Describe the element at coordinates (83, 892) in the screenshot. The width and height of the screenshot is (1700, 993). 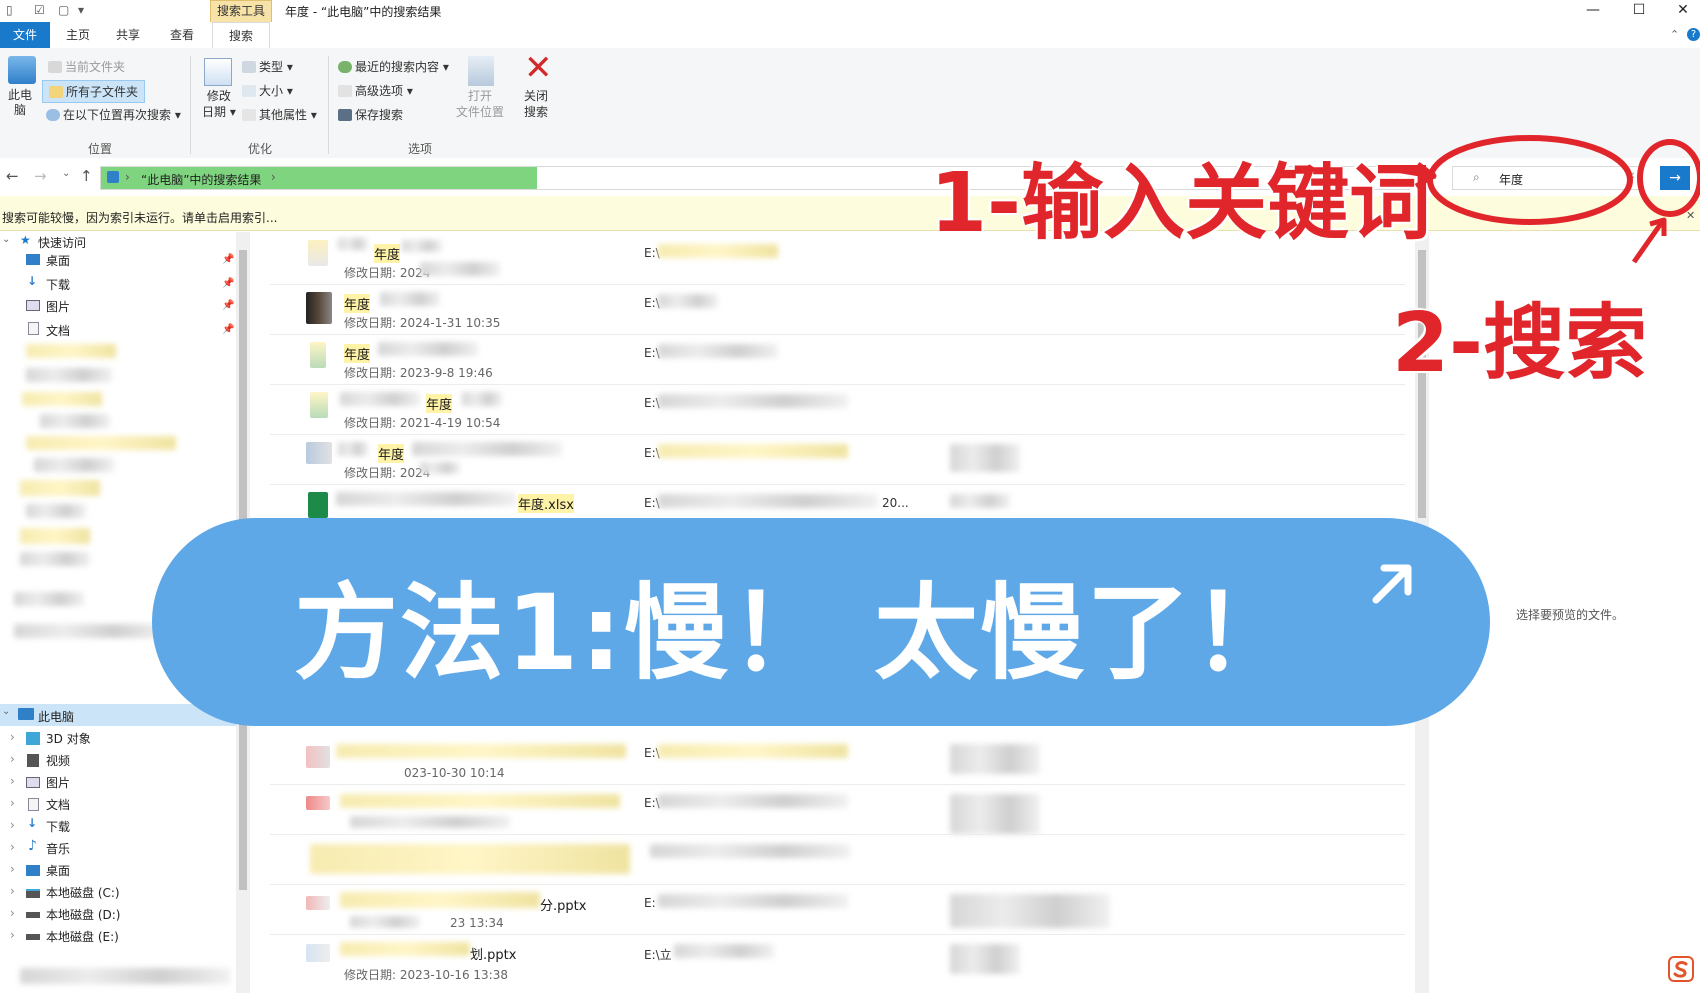
I see `nav-drive-c: 本地磁盘 (C:)` at that location.